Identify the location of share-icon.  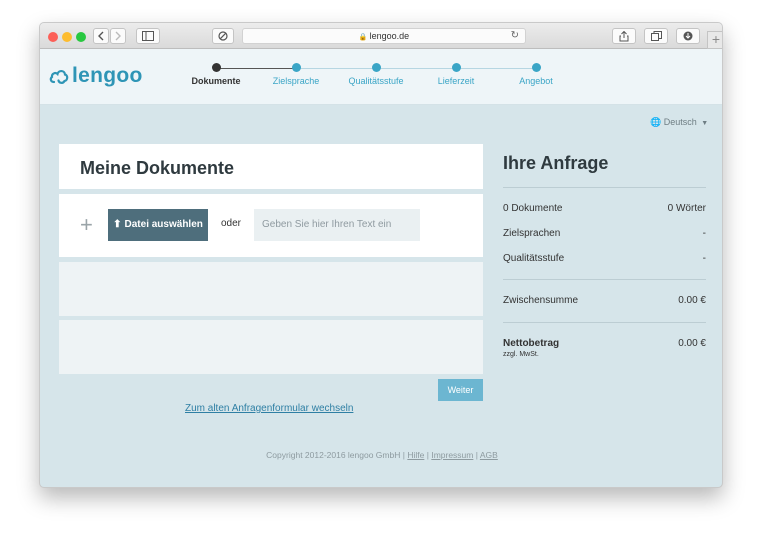
(624, 36).